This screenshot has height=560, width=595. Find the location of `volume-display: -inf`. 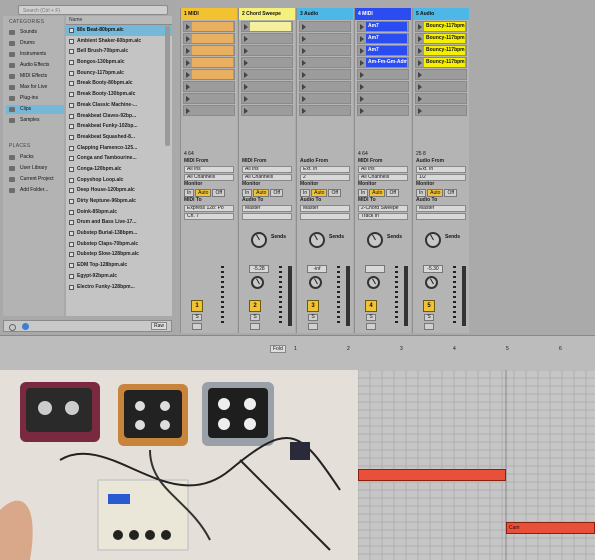

volume-display: -inf is located at coordinates (317, 269).